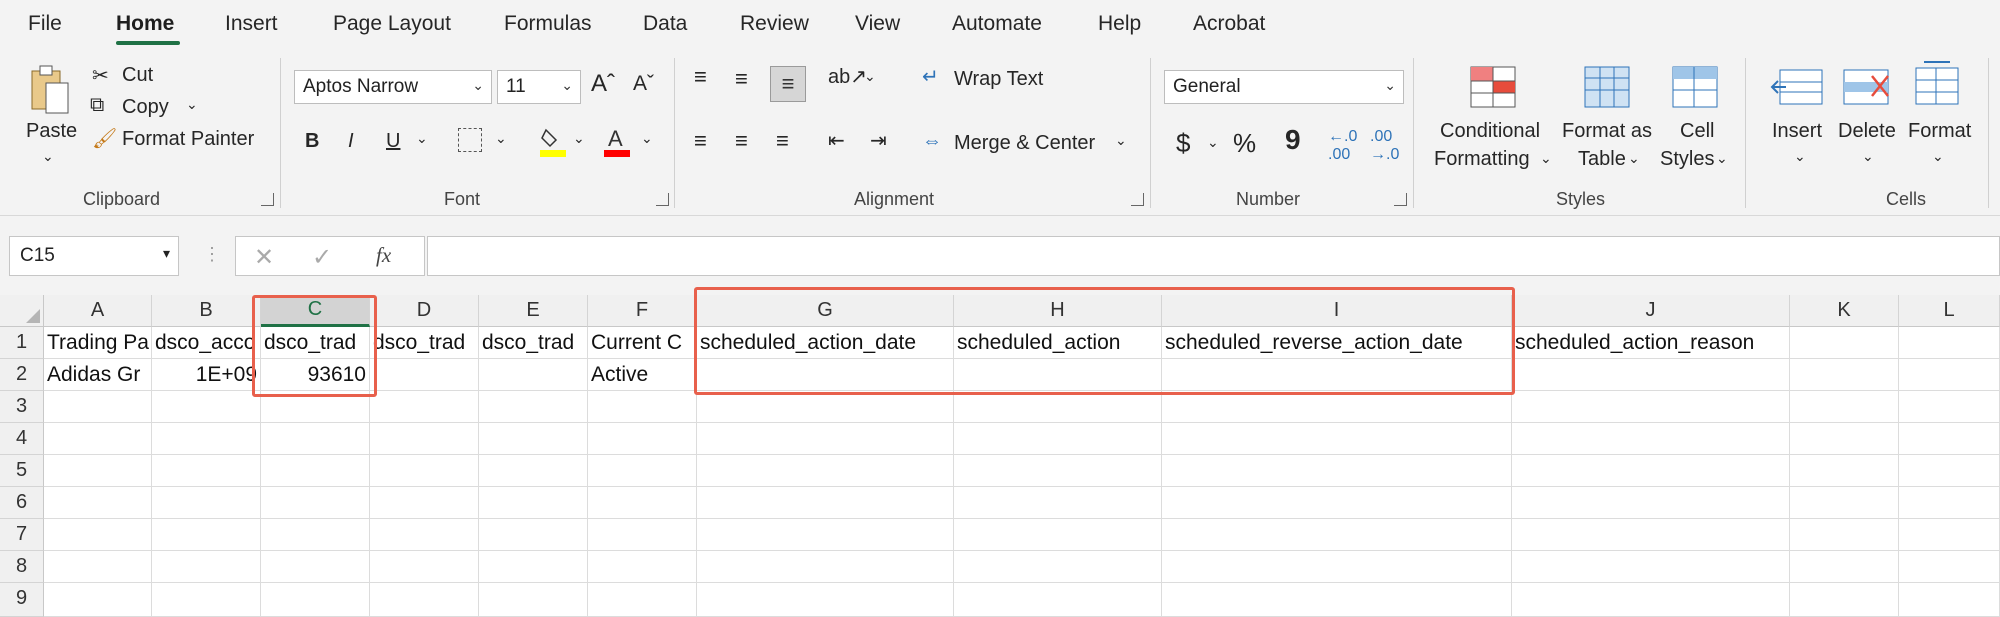 This screenshot has width=2000, height=617. I want to click on cell-j6, so click(1651, 503).